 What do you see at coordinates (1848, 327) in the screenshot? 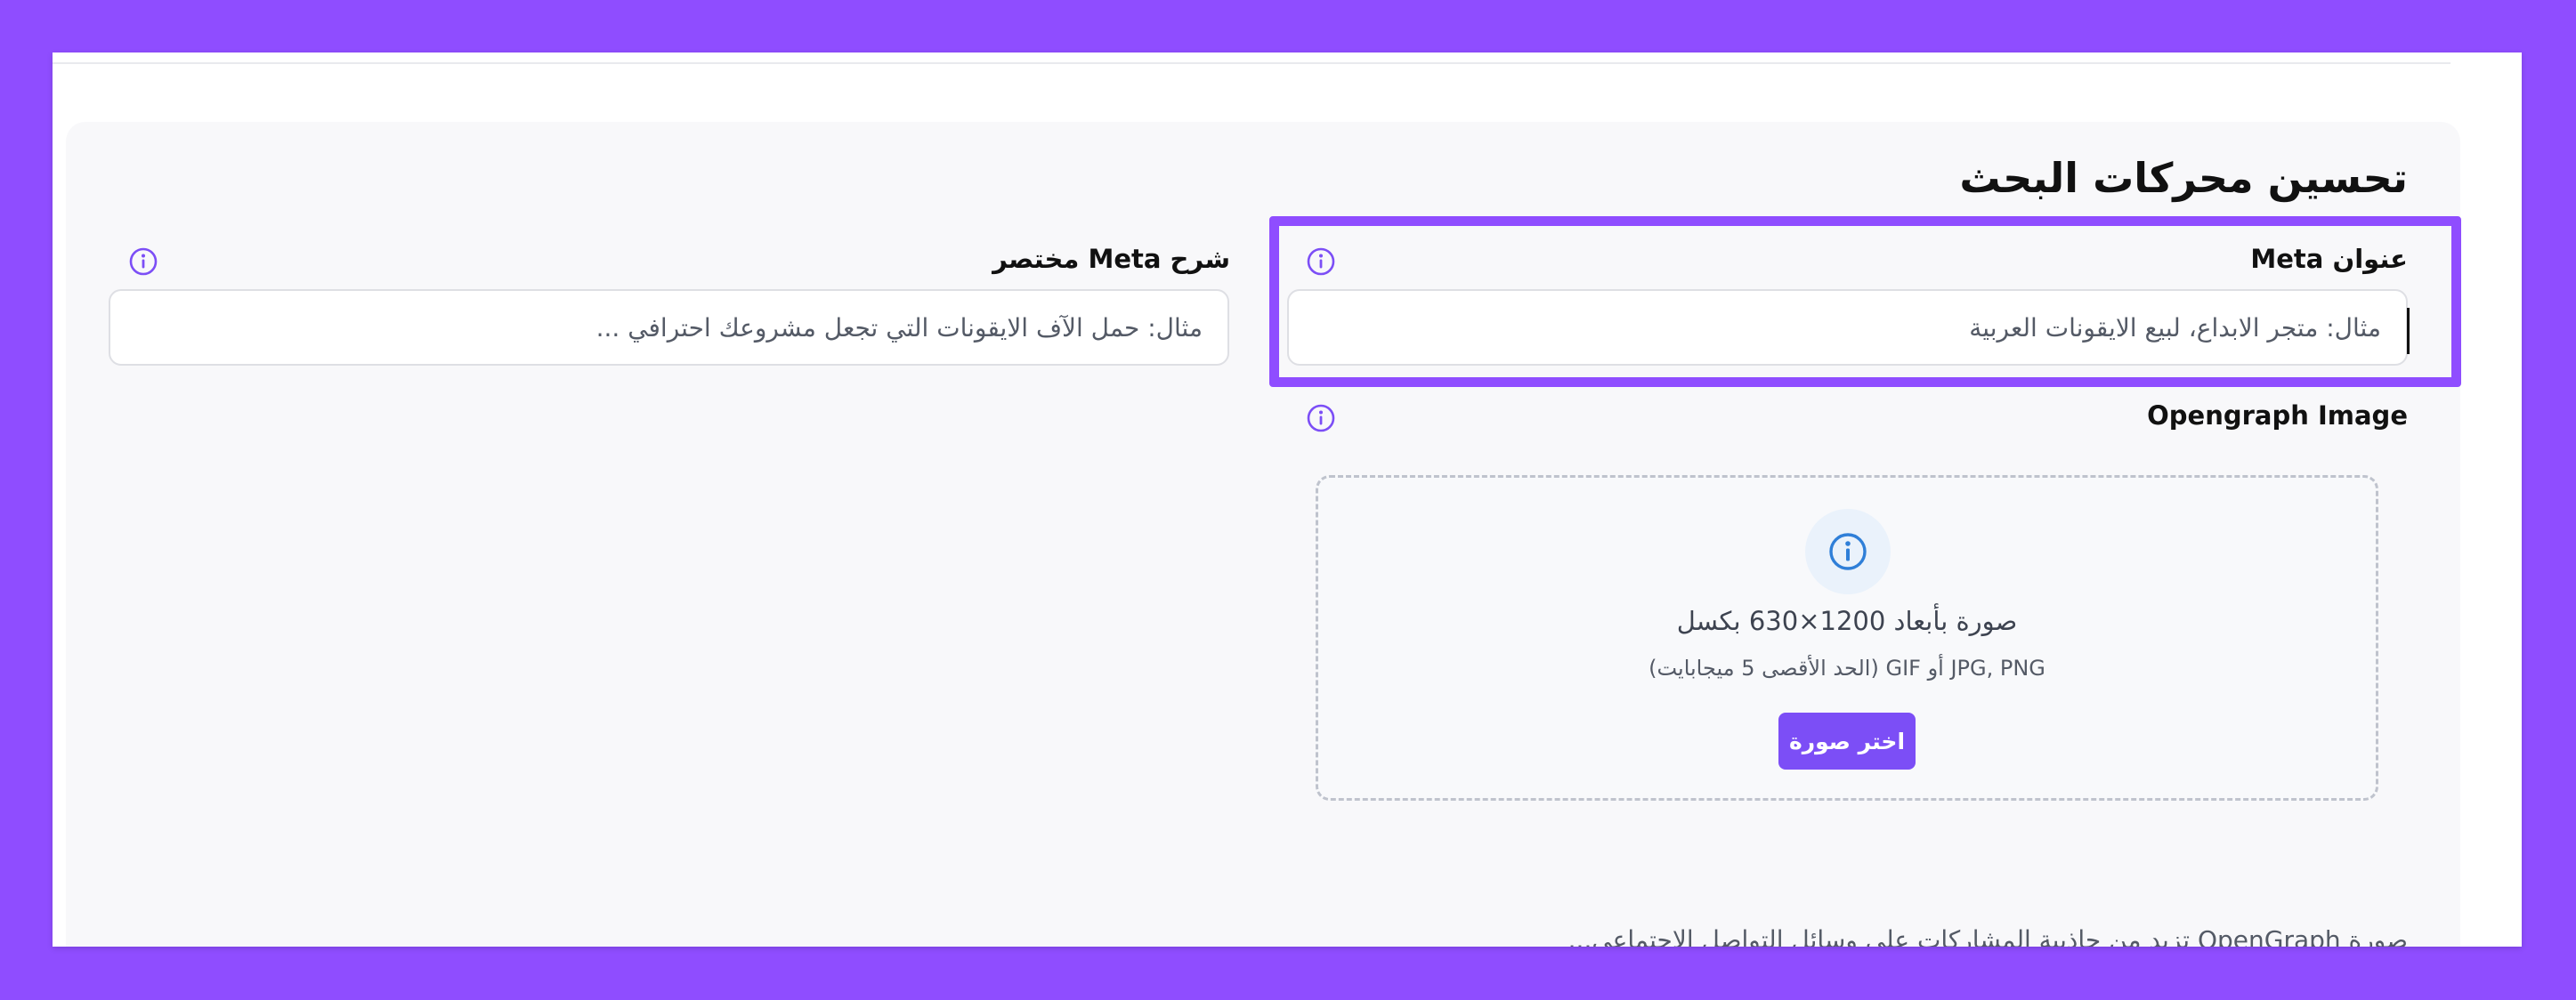
I see `meta-title-input` at bounding box center [1848, 327].